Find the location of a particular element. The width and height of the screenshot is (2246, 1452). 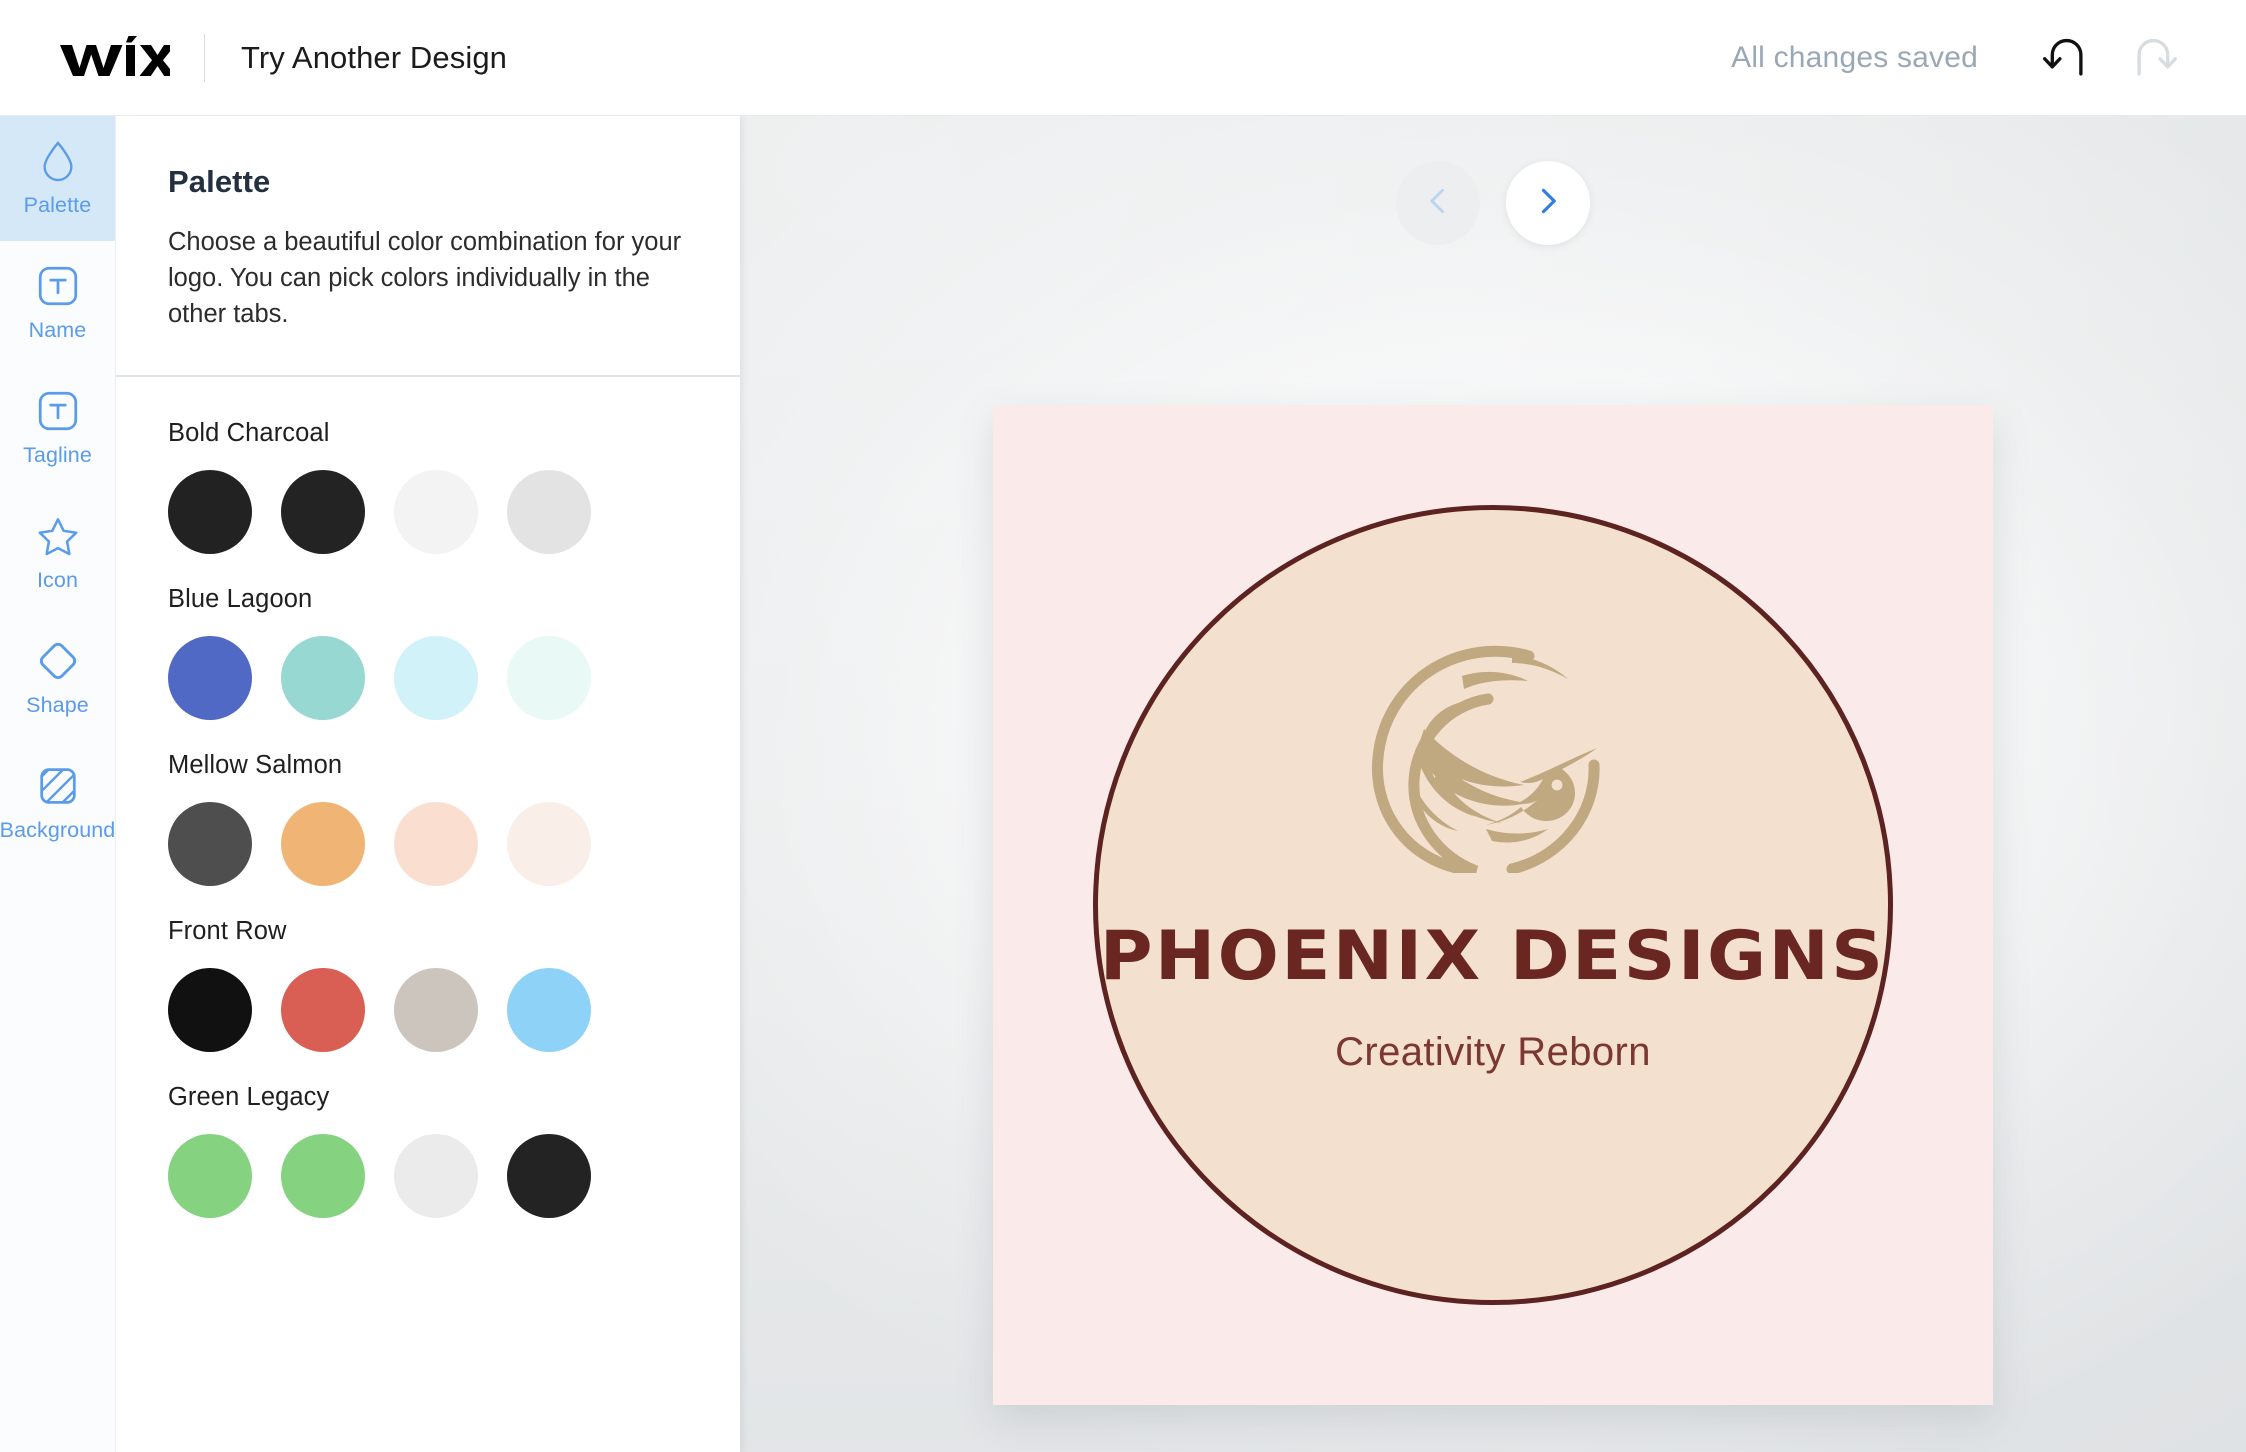

header-actions: All changes saved is located at coordinates (1968, 58).